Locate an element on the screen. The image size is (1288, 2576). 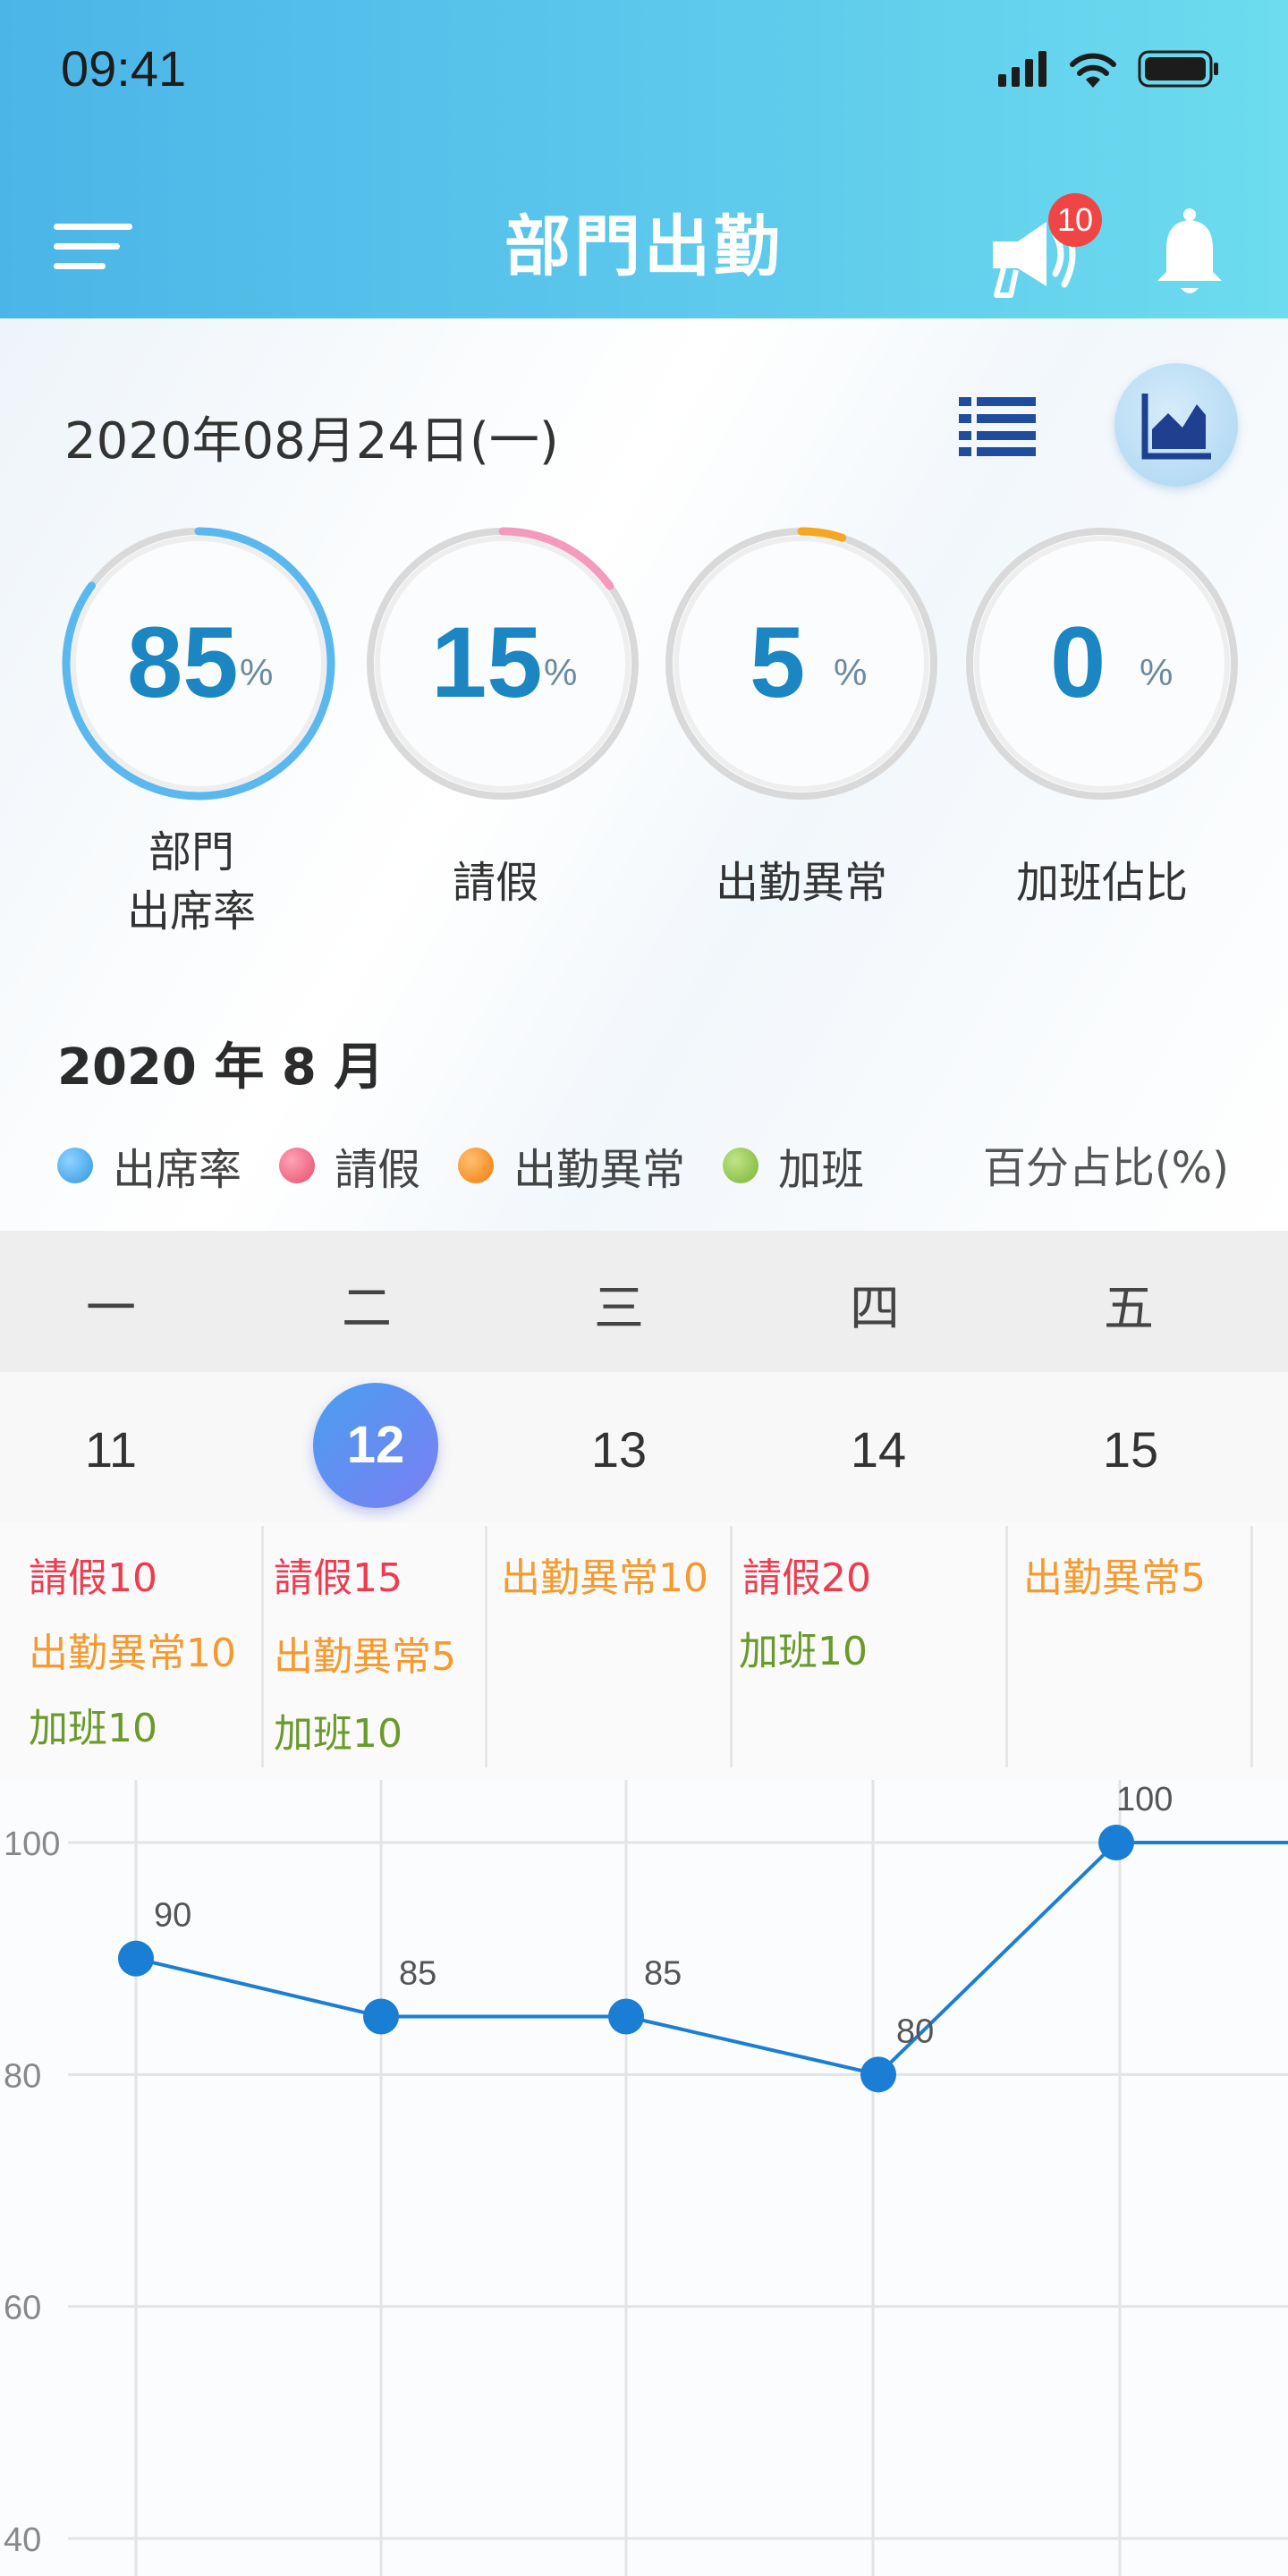
gauge-value: 15 is located at coordinates (487, 662).